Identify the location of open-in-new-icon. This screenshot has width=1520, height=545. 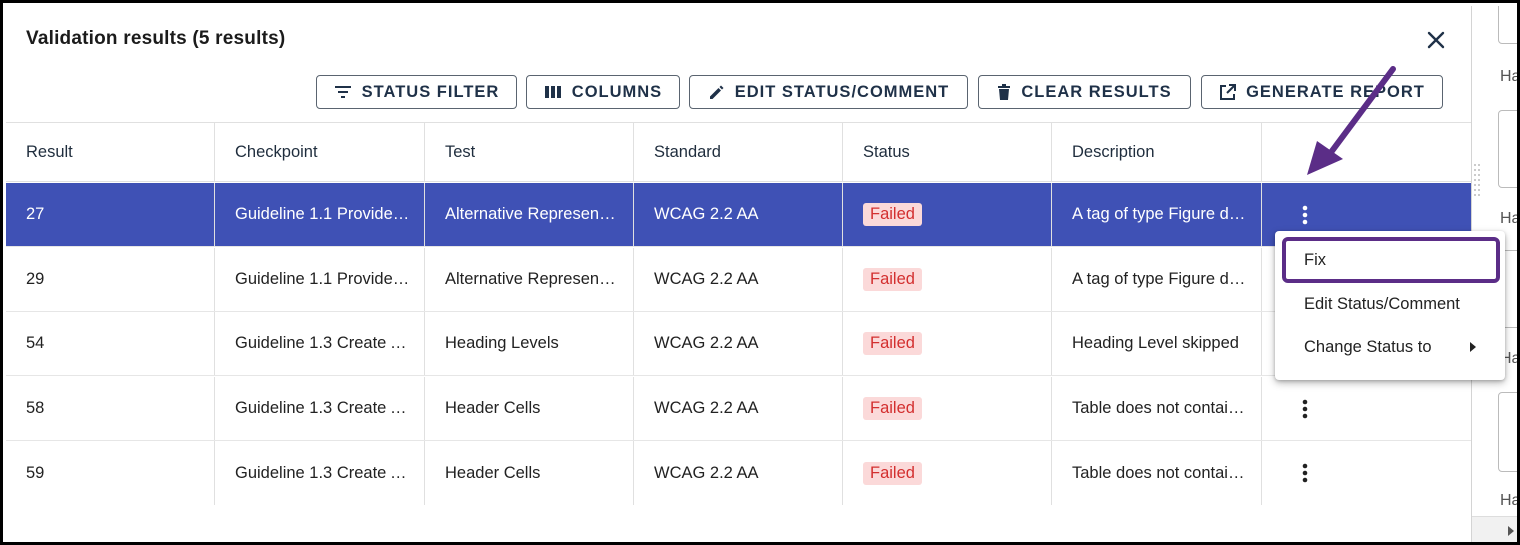
(1228, 91).